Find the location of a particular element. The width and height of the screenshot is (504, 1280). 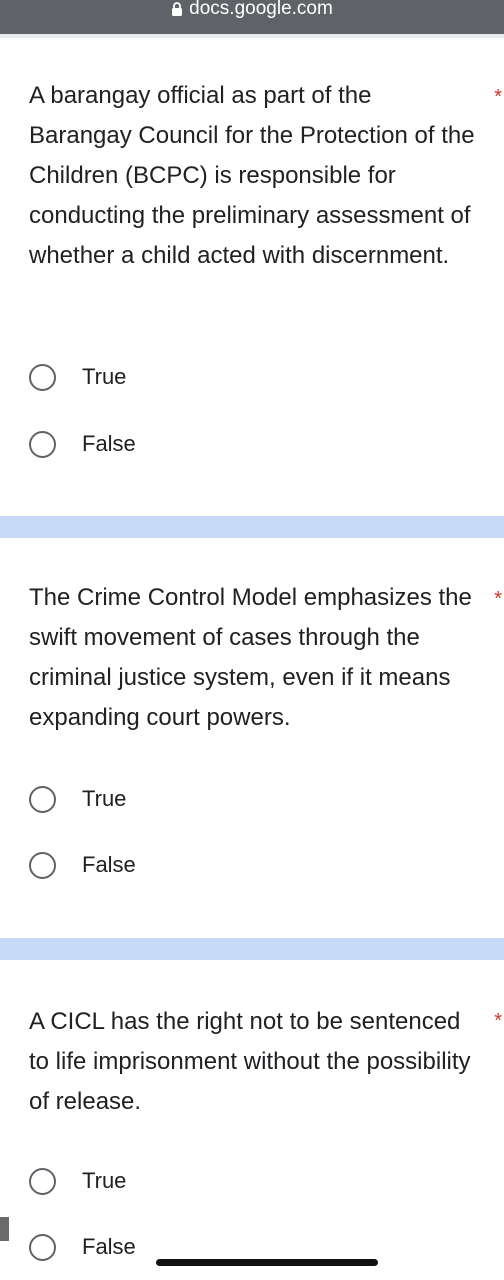

url-text: docs.google.com is located at coordinates (261, 9).